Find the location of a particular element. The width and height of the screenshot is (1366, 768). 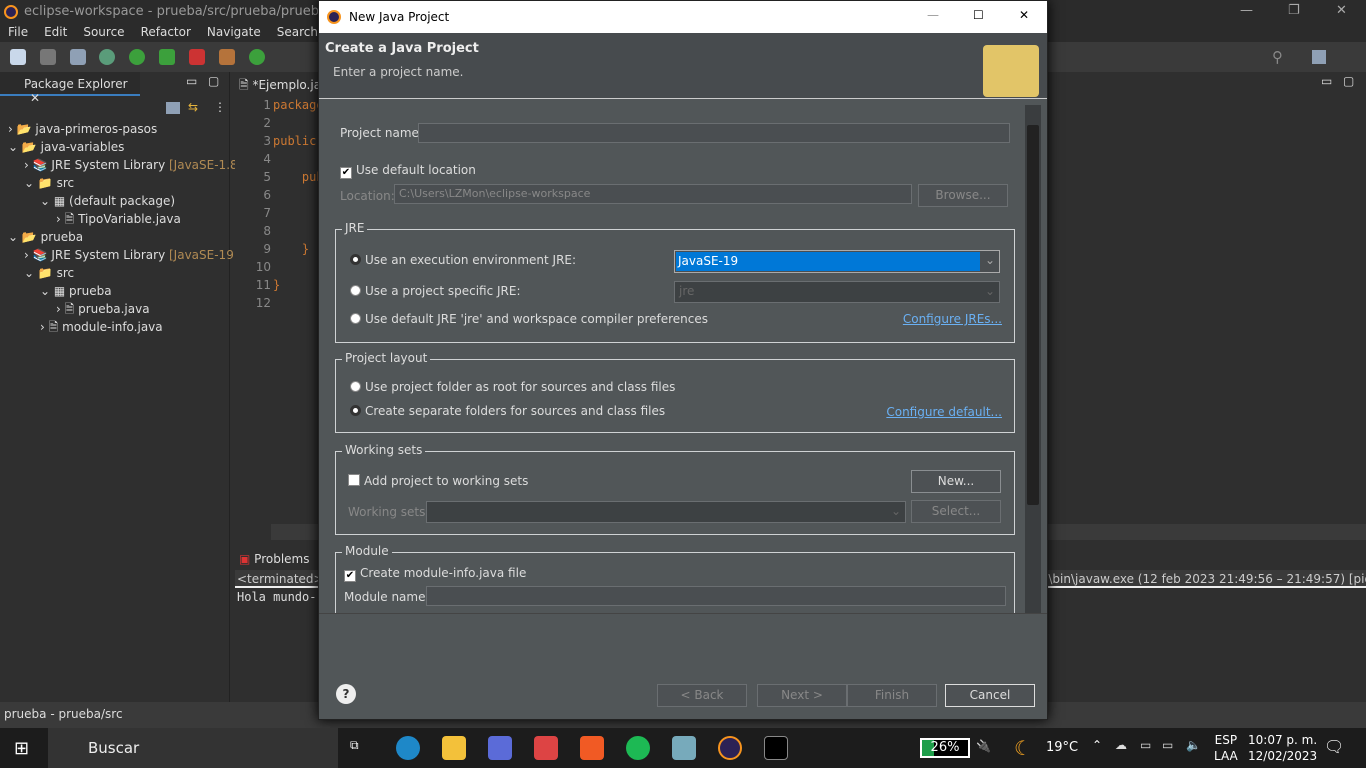

minimize-window-button: — is located at coordinates (1246, 10).